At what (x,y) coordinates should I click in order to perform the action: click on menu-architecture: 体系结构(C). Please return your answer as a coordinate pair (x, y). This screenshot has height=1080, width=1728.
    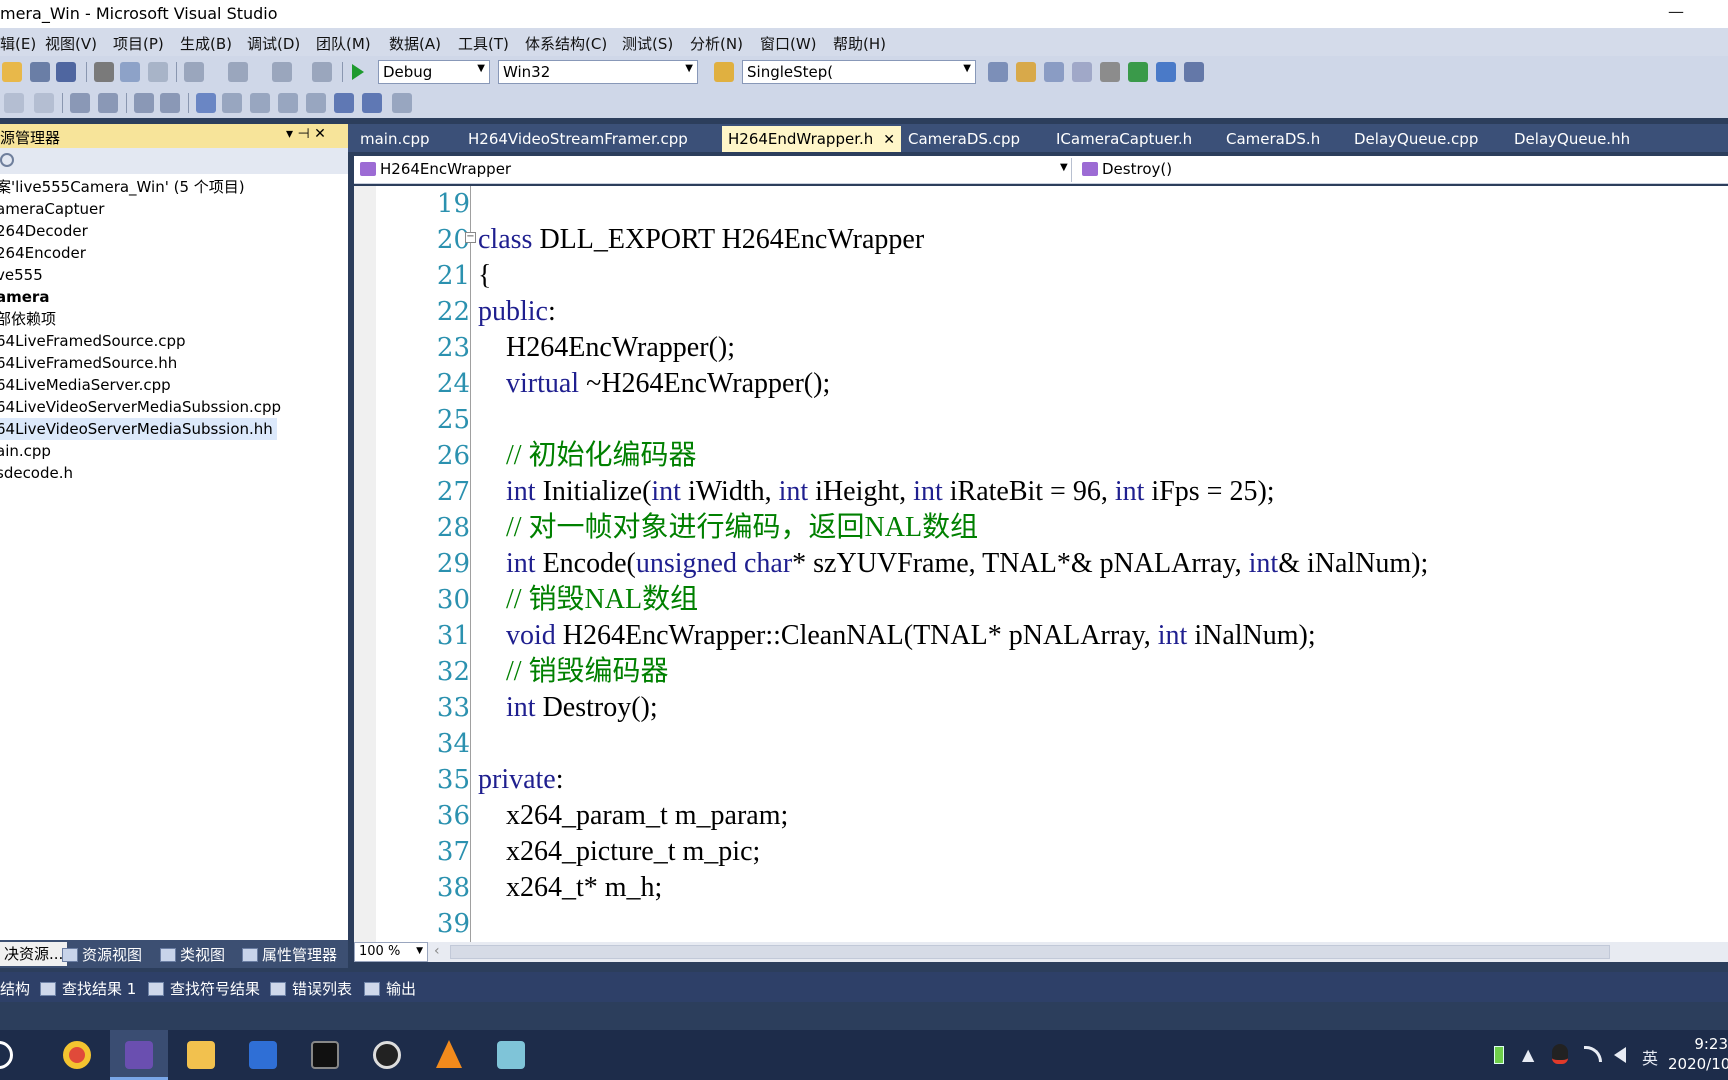
    Looking at the image, I should click on (566, 43).